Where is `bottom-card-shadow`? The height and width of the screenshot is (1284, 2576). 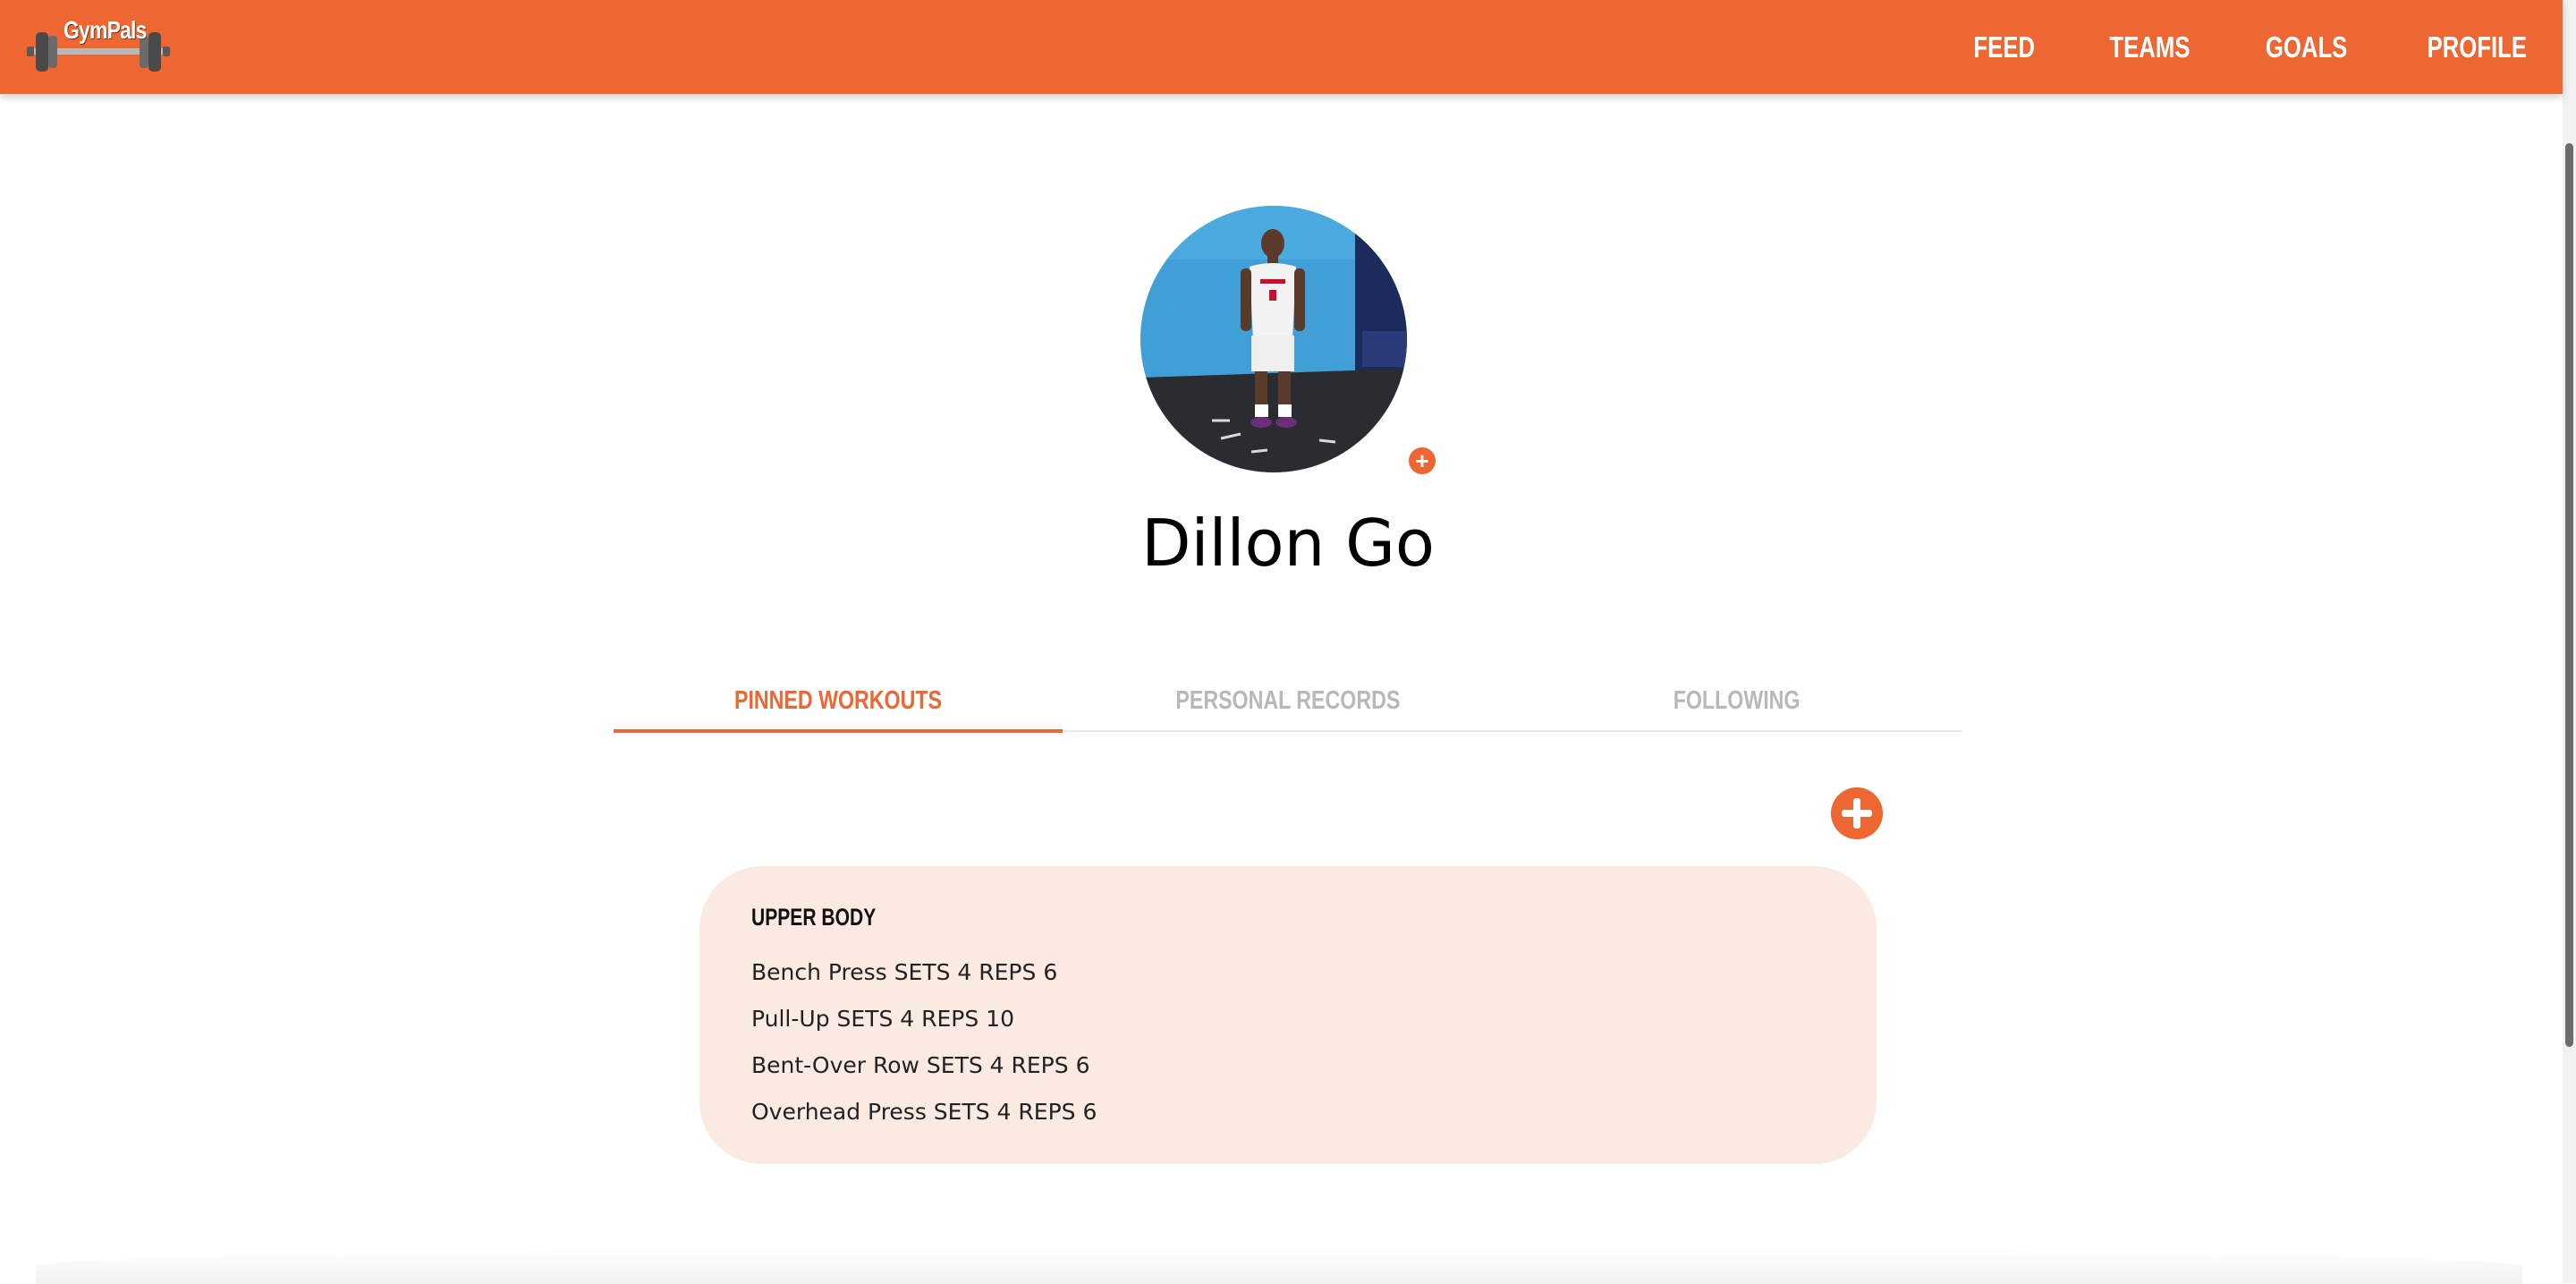 bottom-card-shadow is located at coordinates (1279, 1266).